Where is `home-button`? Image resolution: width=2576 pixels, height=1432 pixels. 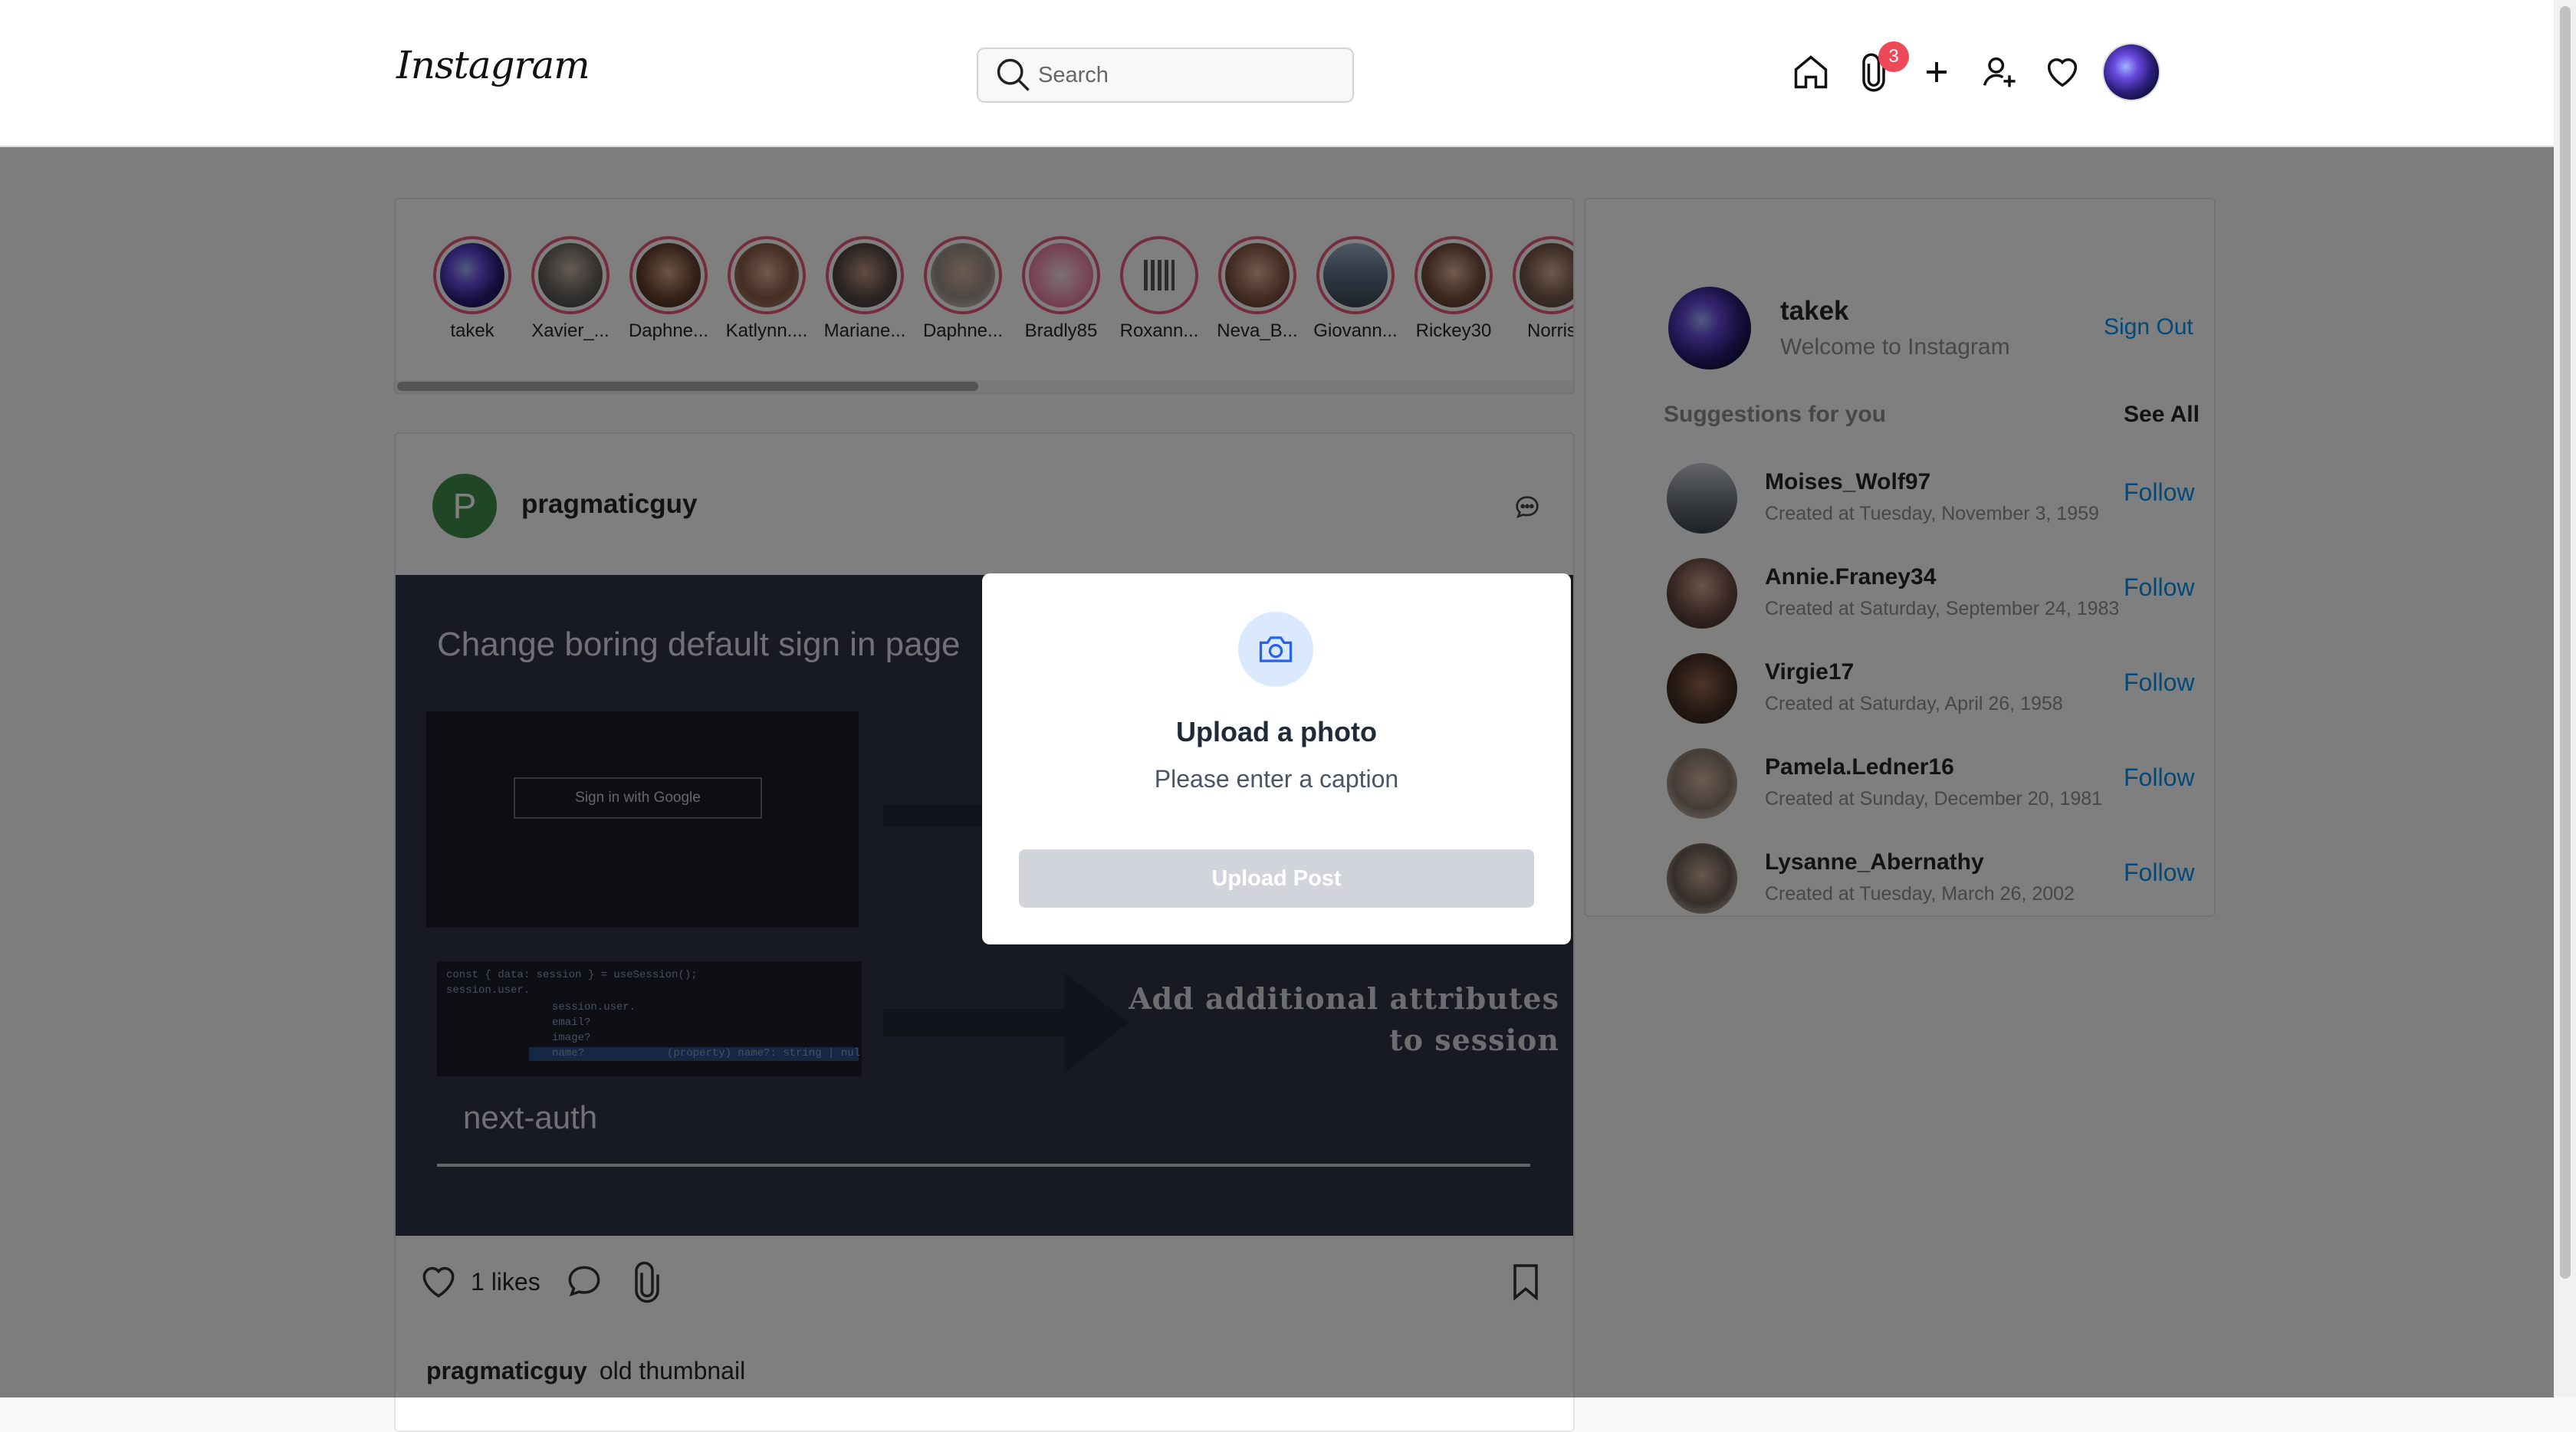 home-button is located at coordinates (1811, 72).